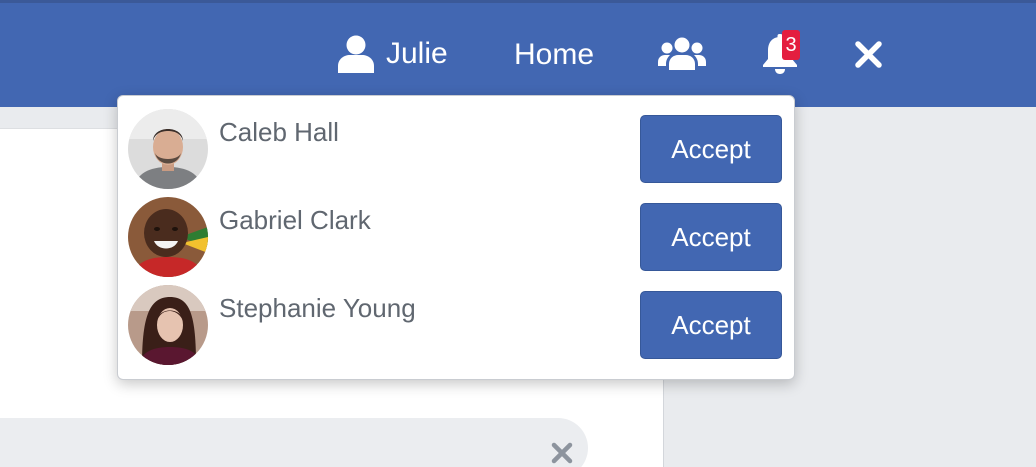 The height and width of the screenshot is (467, 1036). Describe the element at coordinates (456, 230) in the screenshot. I see `friend-request-row: Gabriel Clark Accept` at that location.